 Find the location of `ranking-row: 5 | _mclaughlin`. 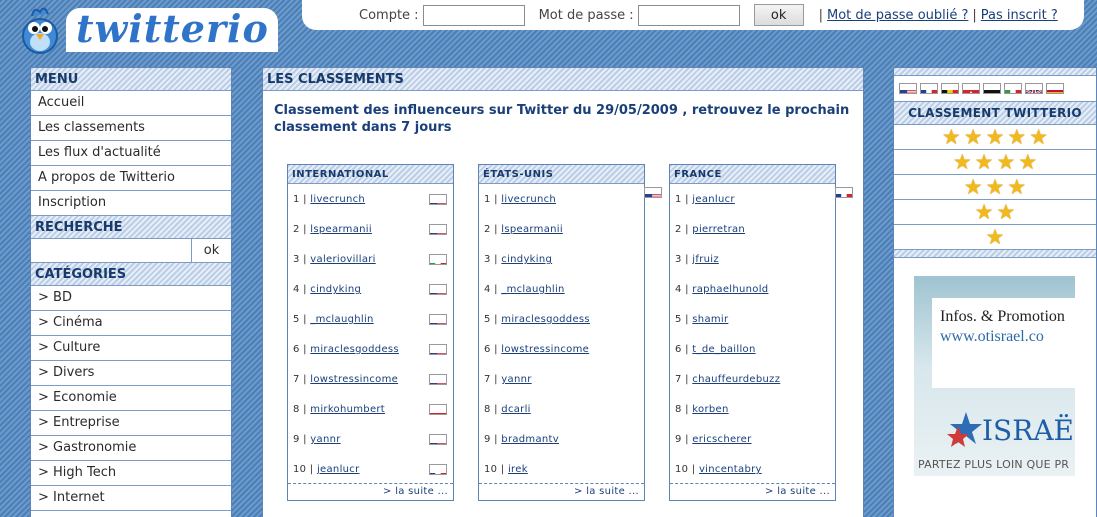

ranking-row: 5 | _mclaughlin is located at coordinates (370, 320).